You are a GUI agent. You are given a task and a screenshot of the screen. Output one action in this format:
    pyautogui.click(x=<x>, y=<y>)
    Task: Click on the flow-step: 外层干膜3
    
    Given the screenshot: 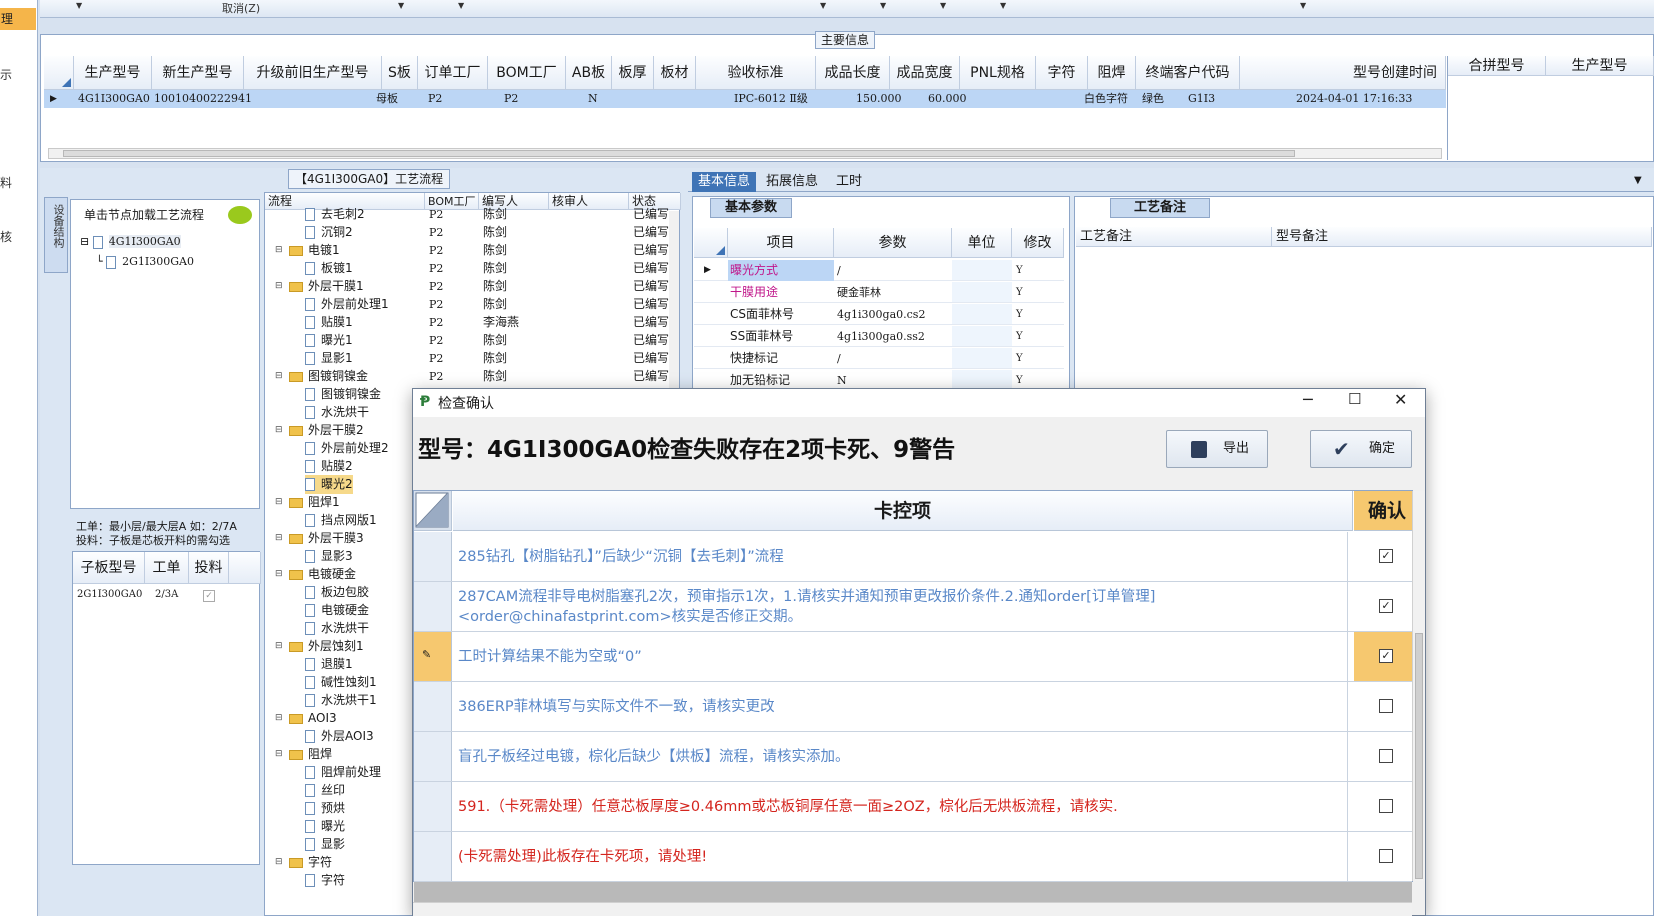 What is the action you would take?
    pyautogui.click(x=326, y=538)
    